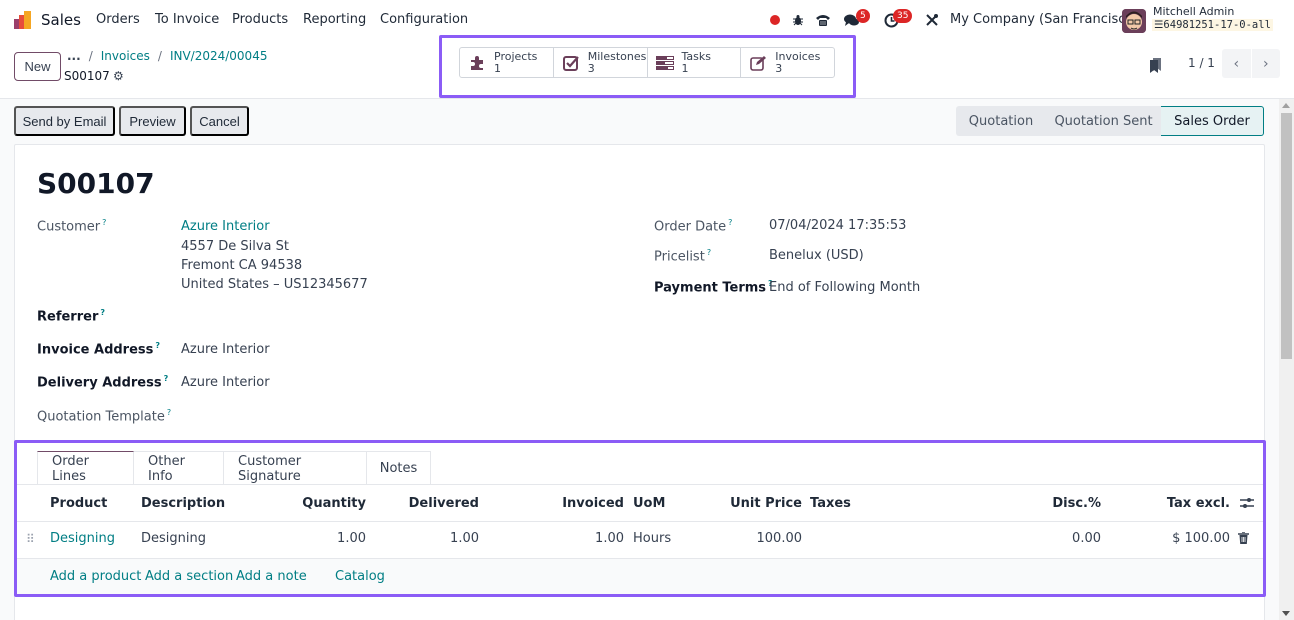 Image resolution: width=1294 pixels, height=620 pixels. I want to click on smart-buttons: Projects 1 Milestones 3 Tasks 1 Invoices 3, so click(647, 62).